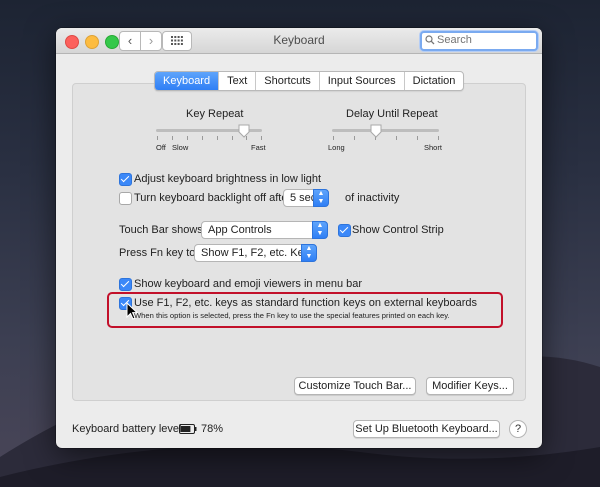 Image resolution: width=600 pixels, height=487 pixels. I want to click on press-fn-label: Press Fn key to, so click(157, 253).